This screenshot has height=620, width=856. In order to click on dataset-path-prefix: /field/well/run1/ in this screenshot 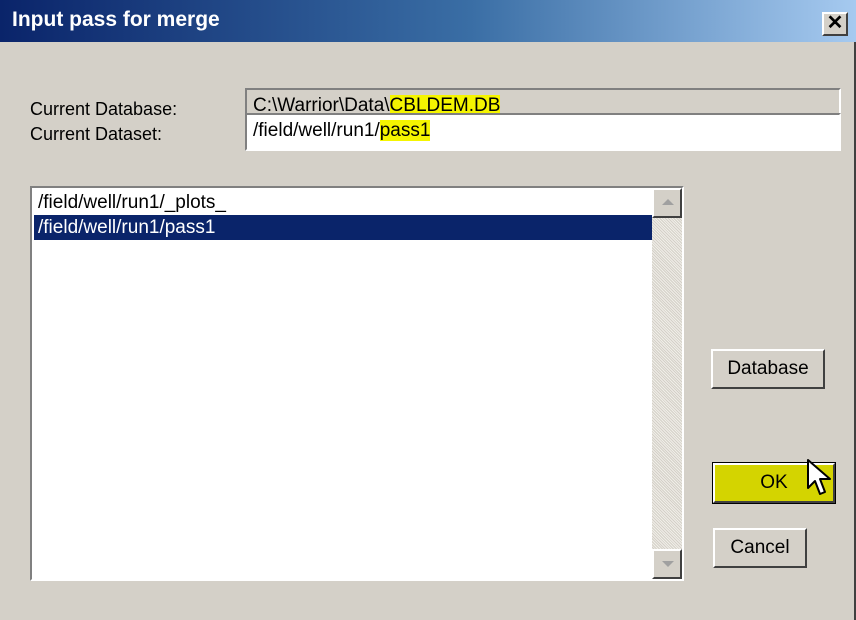, I will do `click(316, 130)`.